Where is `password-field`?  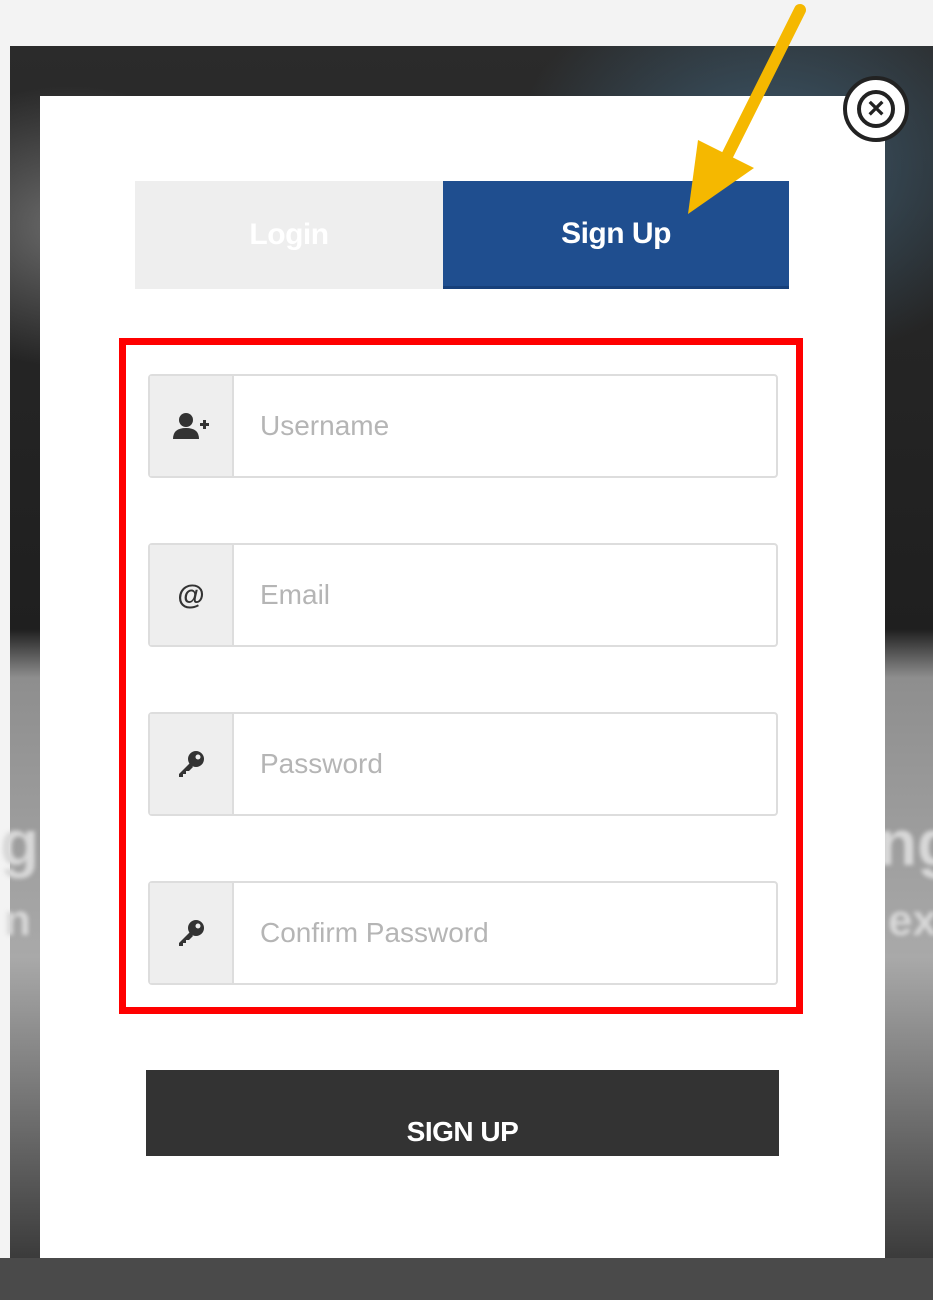
password-field is located at coordinates (463, 764).